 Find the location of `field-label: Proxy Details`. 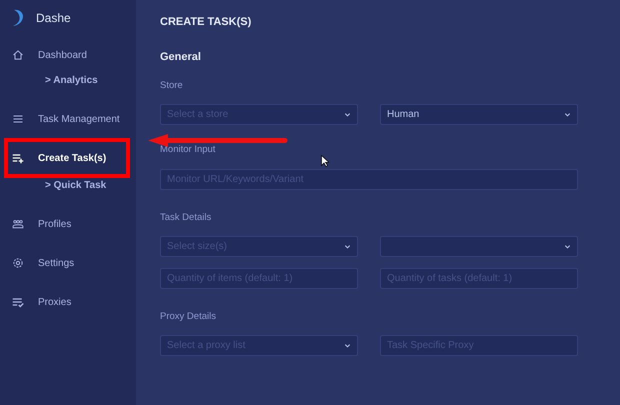

field-label: Proxy Details is located at coordinates (188, 317).